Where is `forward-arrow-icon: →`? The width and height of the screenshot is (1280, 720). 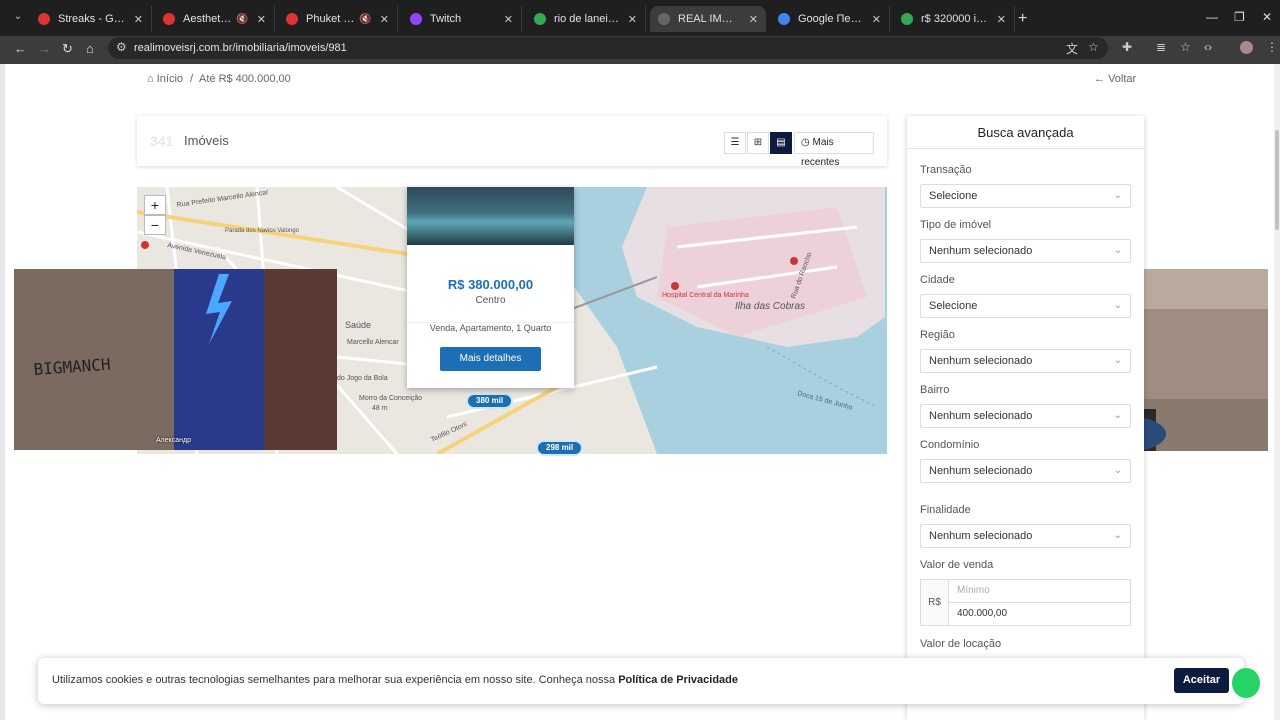
forward-arrow-icon: → is located at coordinates (44, 48).